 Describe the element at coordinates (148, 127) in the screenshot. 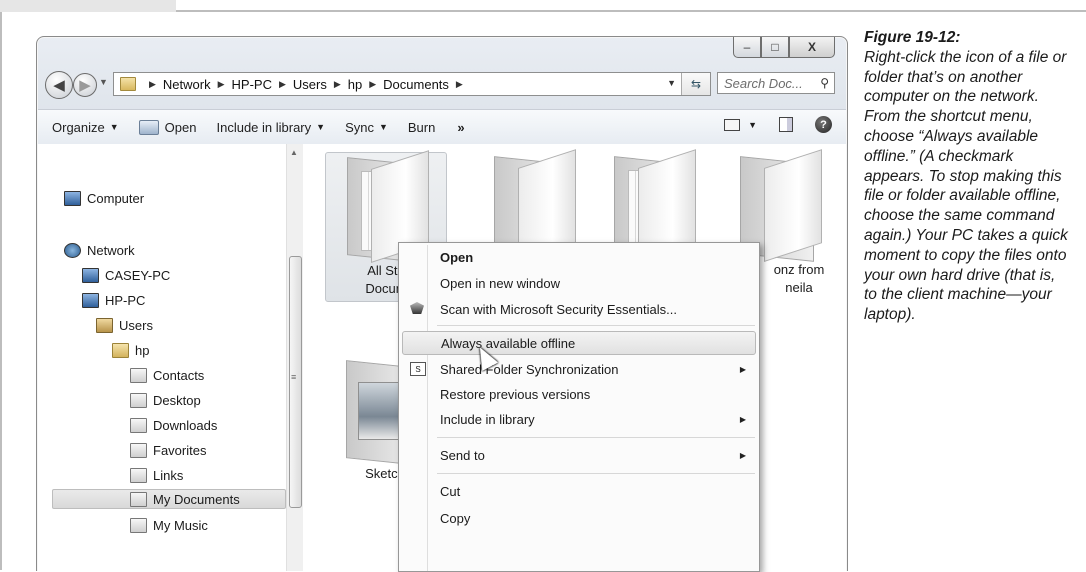

I see `open-folder-icon` at that location.